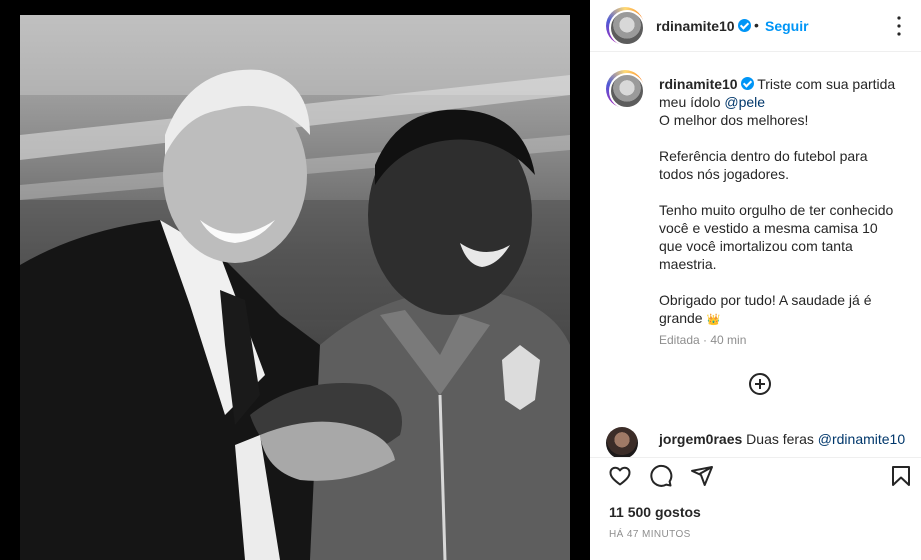  Describe the element at coordinates (650, 534) in the screenshot. I see `post-timestamp: HÁ 47 MINUTOS` at that location.